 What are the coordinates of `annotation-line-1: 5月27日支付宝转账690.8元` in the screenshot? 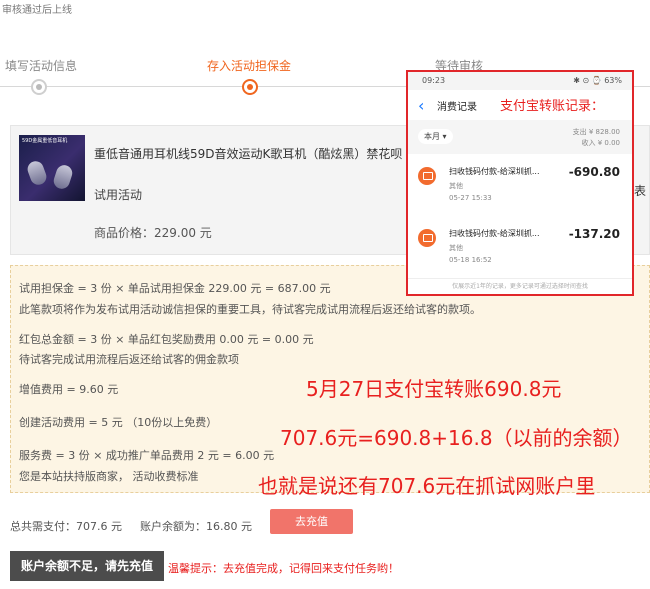 It's located at (434, 389).